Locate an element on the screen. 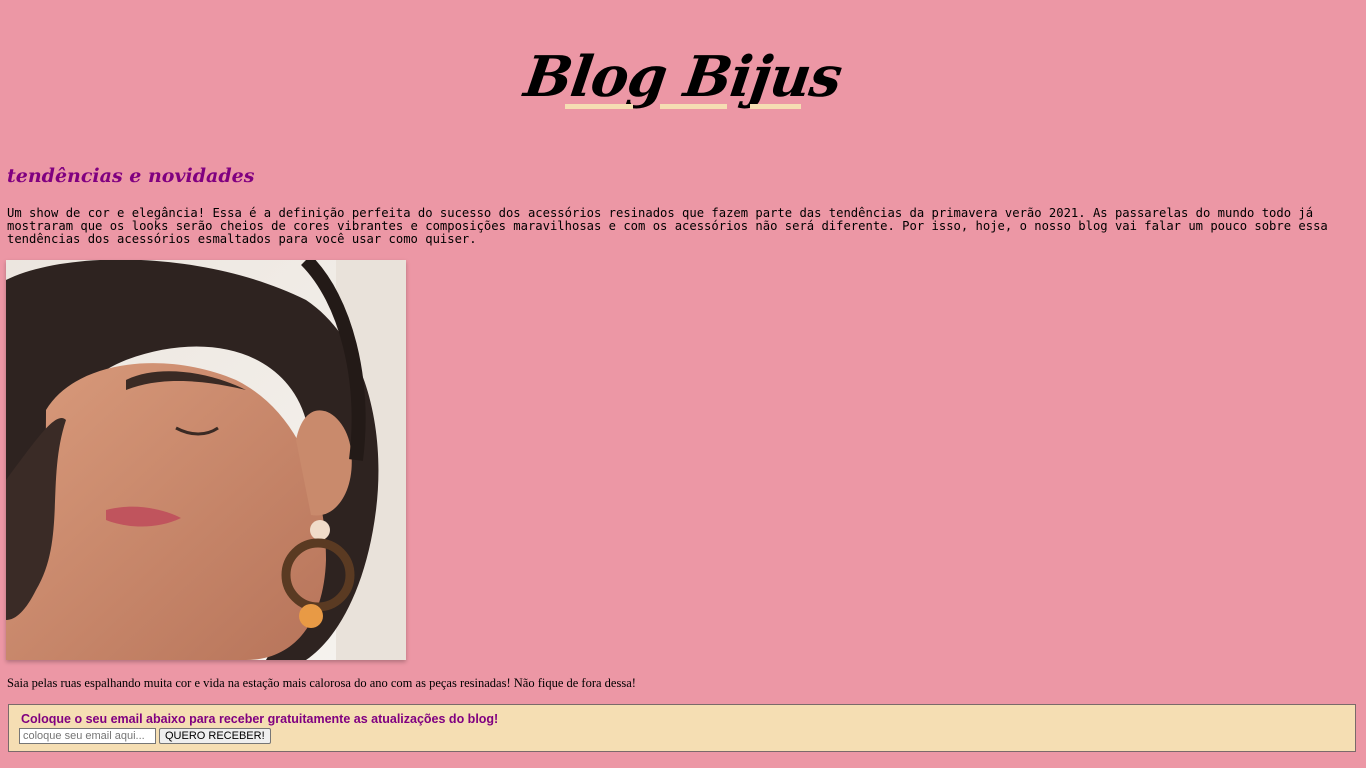  blog-logo: Blog Bijus is located at coordinates (683, 77).